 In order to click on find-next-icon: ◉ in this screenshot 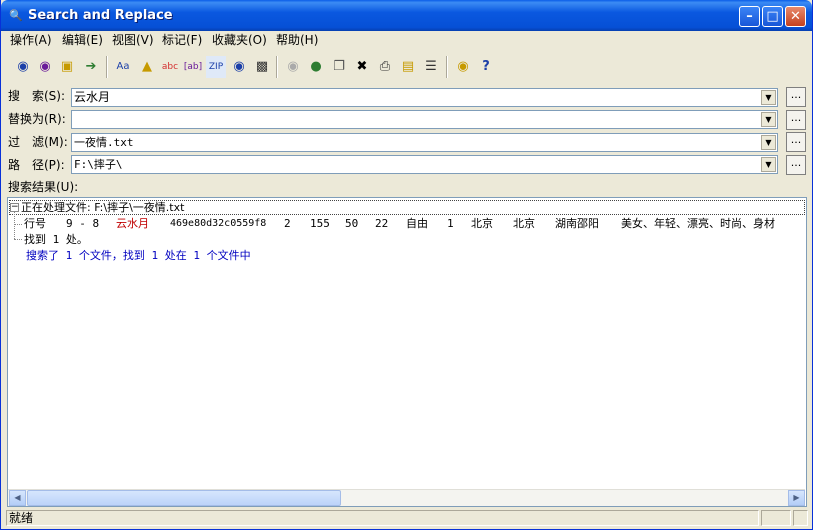, I will do `click(45, 67)`.